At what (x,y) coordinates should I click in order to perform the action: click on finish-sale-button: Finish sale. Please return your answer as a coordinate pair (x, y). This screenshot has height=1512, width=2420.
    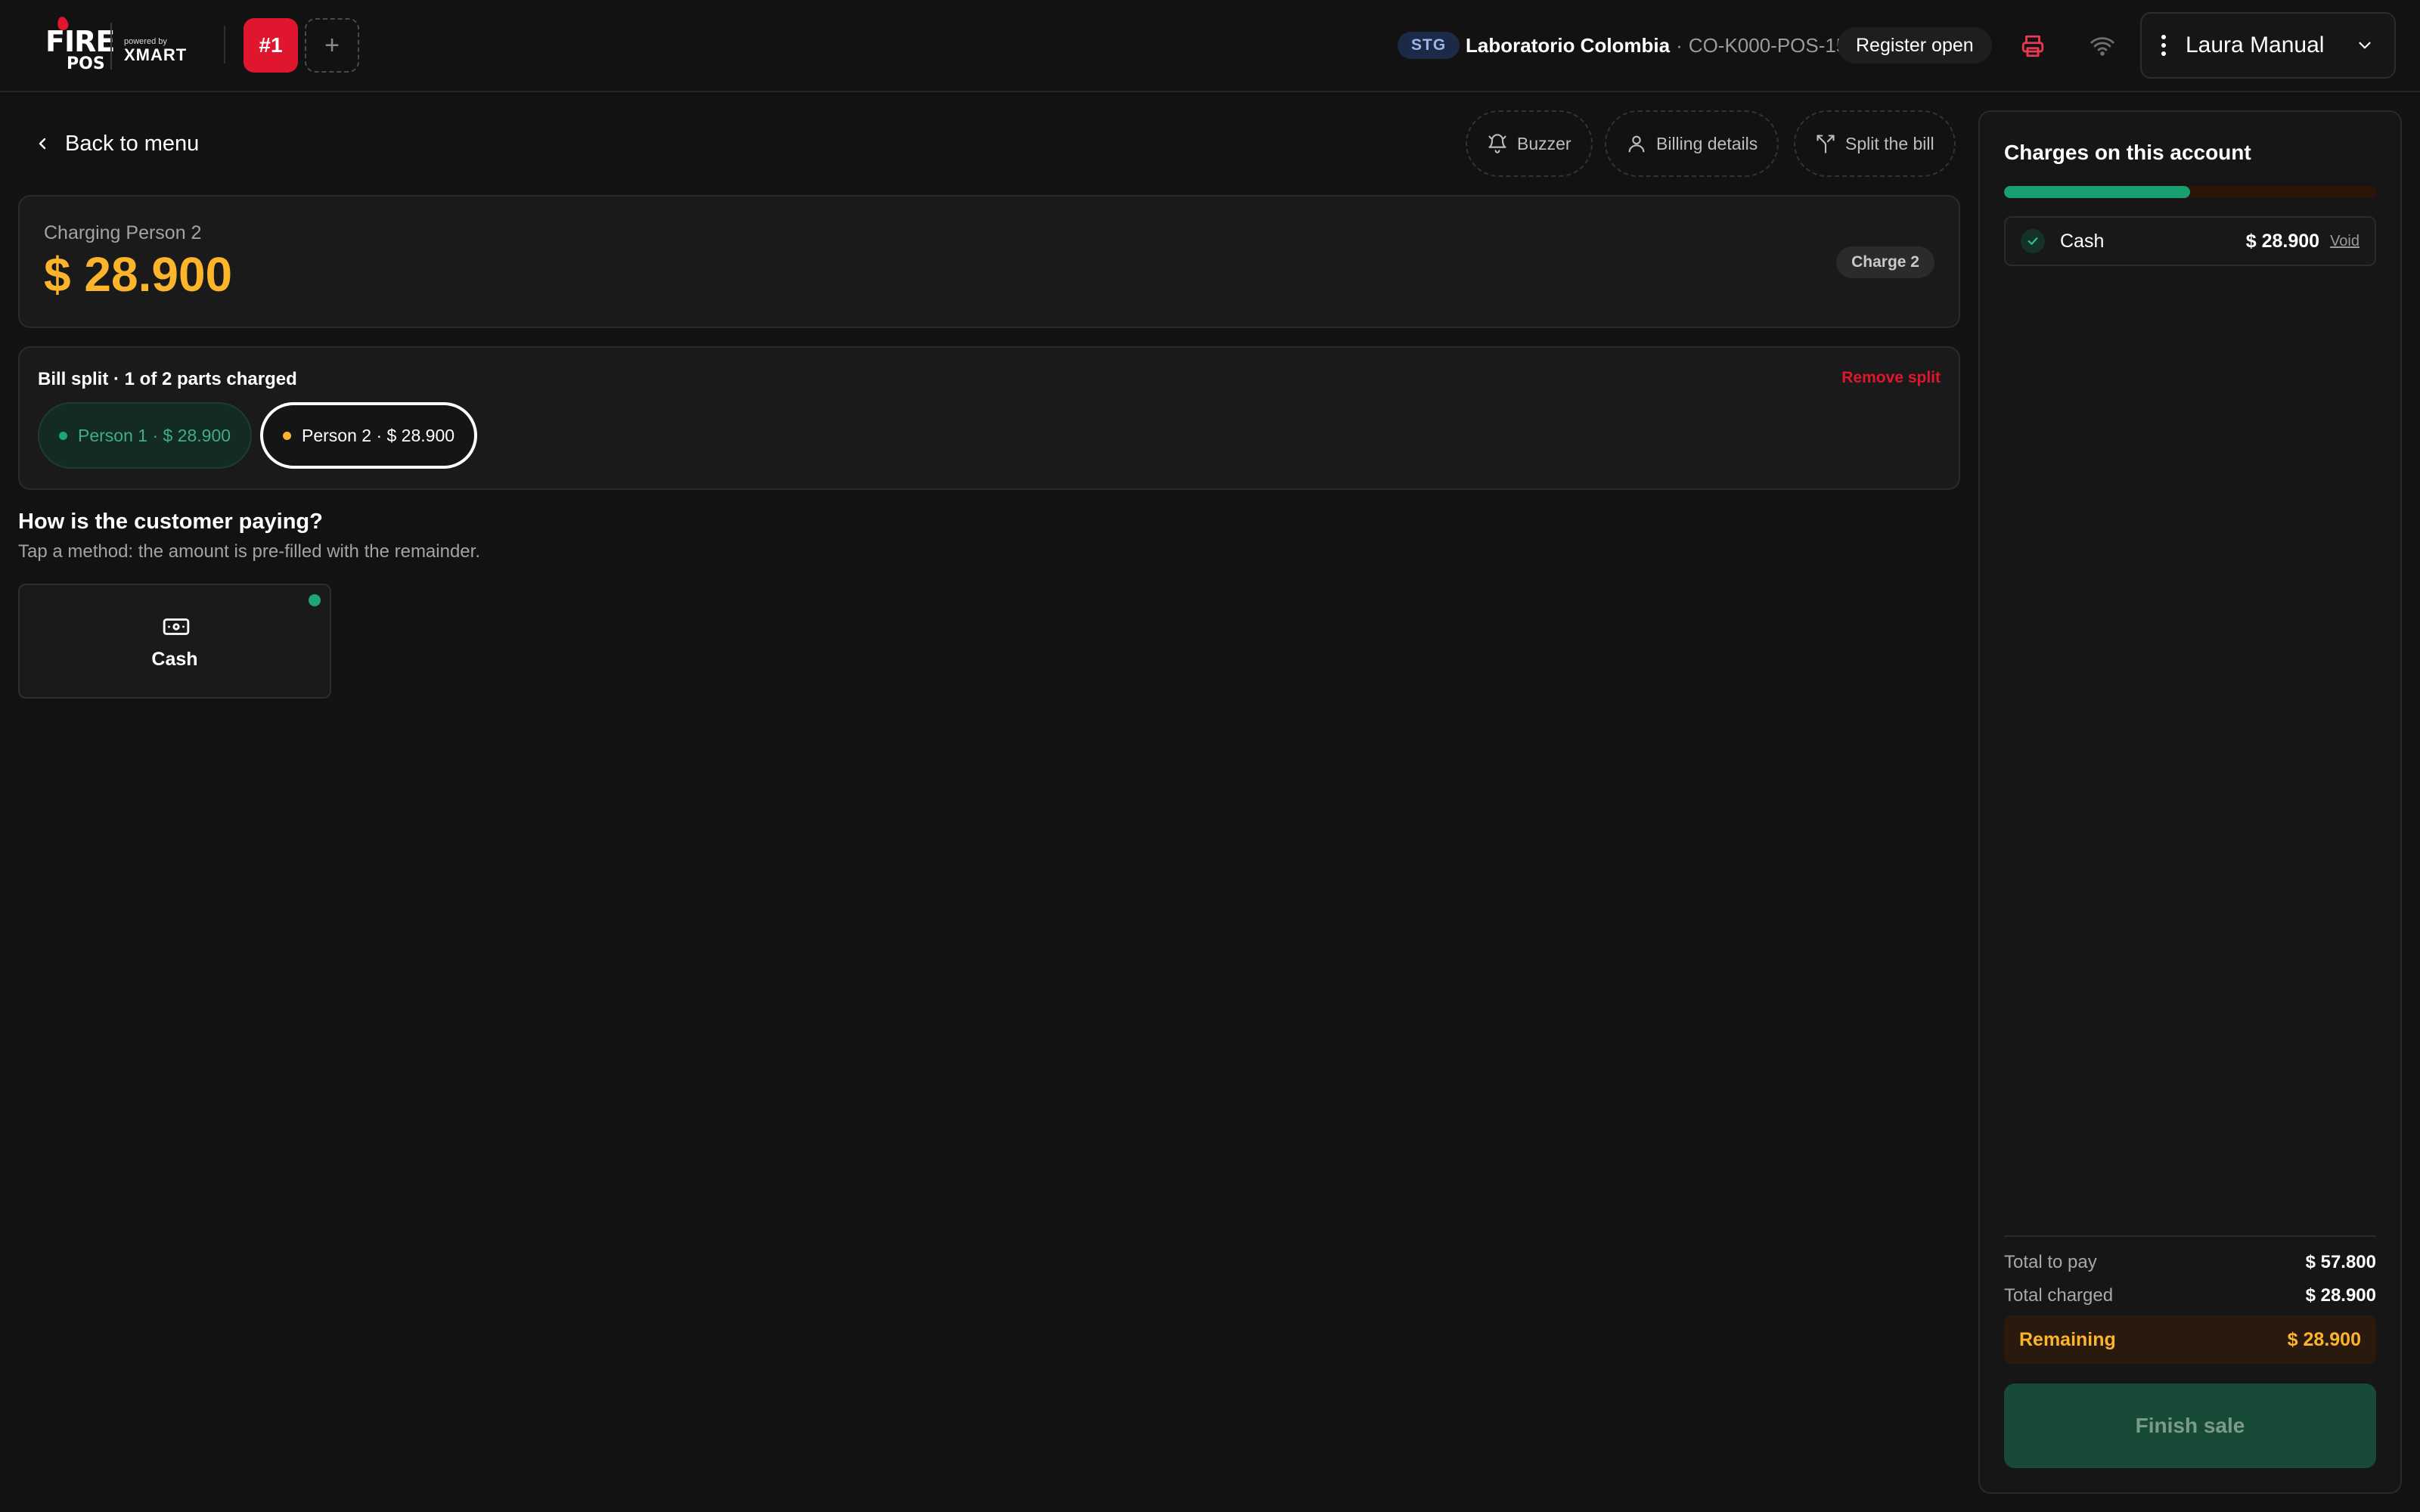
    Looking at the image, I should click on (2190, 1425).